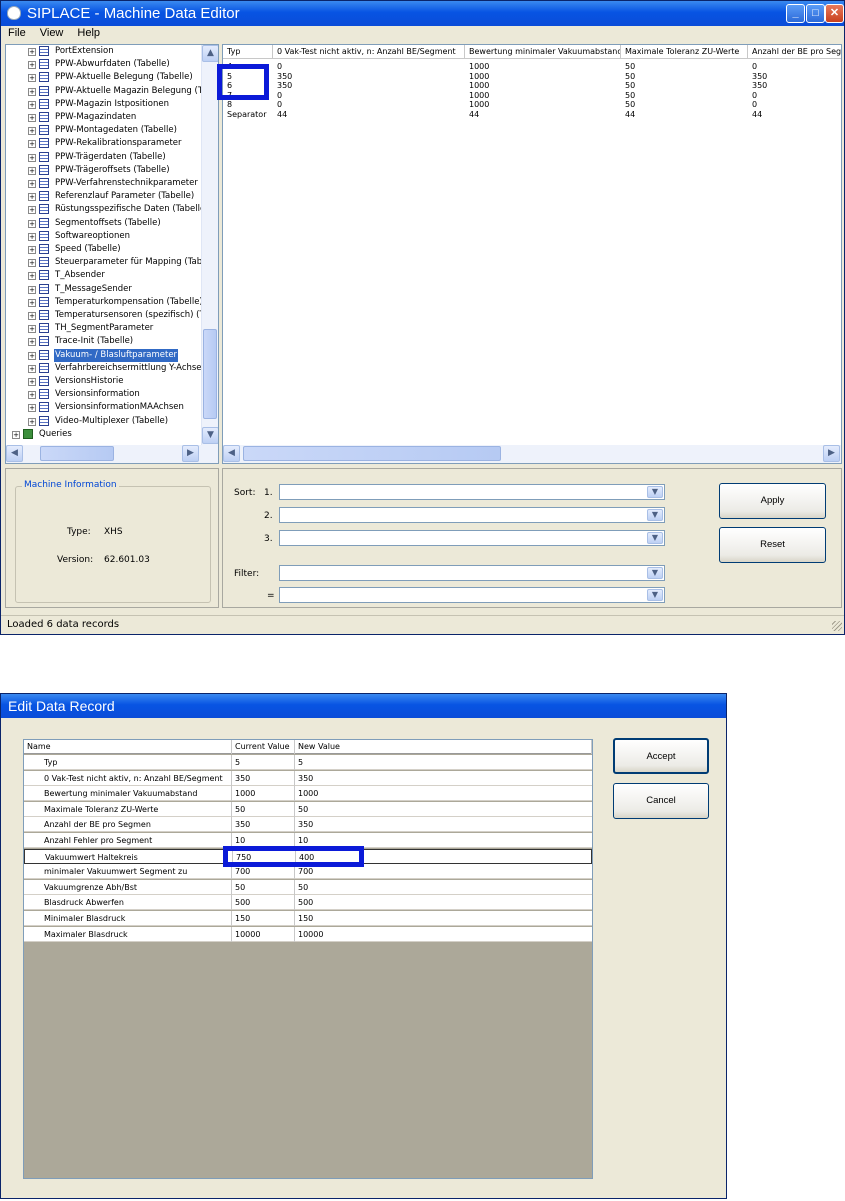 The image size is (845, 1201). Describe the element at coordinates (263, 747) in the screenshot. I see `col-current-value-header: Current Value` at that location.